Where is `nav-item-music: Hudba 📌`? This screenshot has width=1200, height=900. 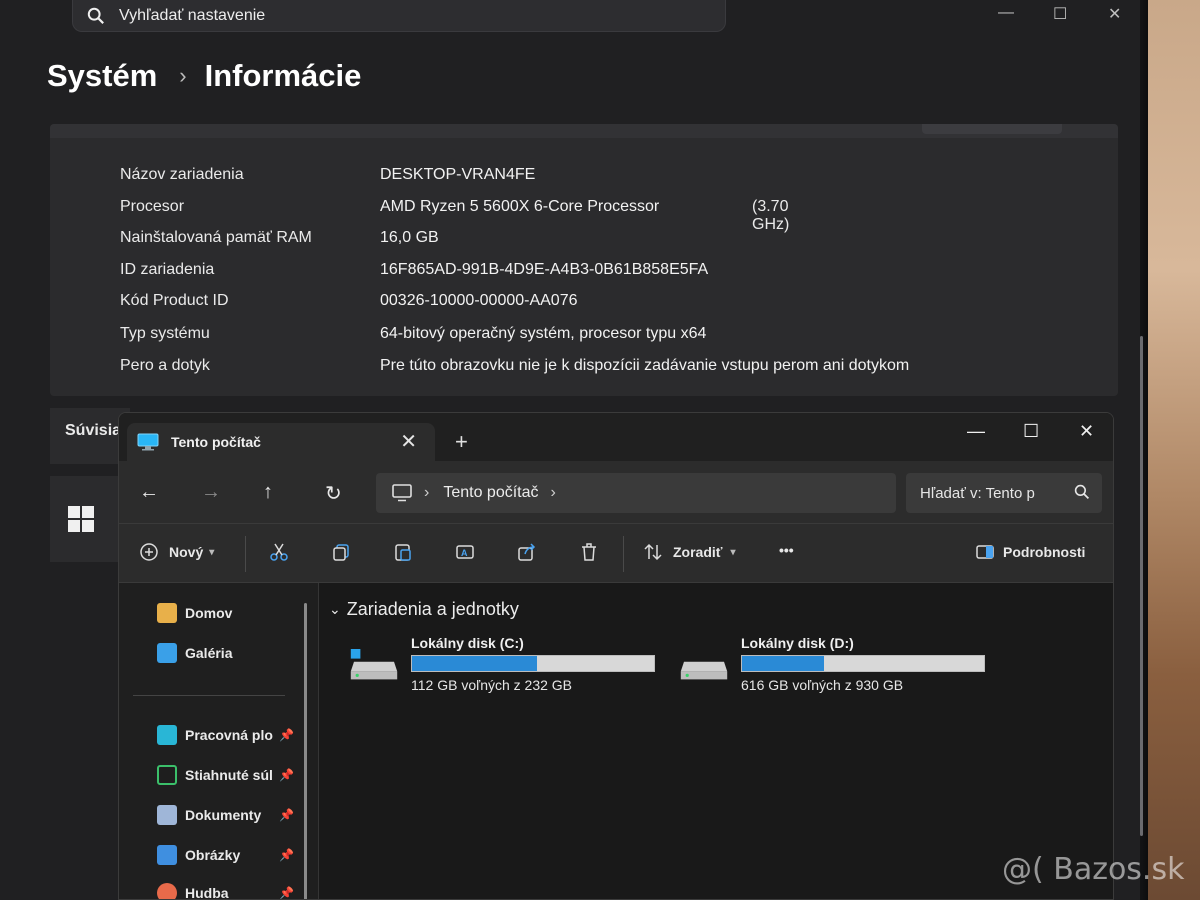
nav-item-music: Hudba 📌 is located at coordinates (225, 891).